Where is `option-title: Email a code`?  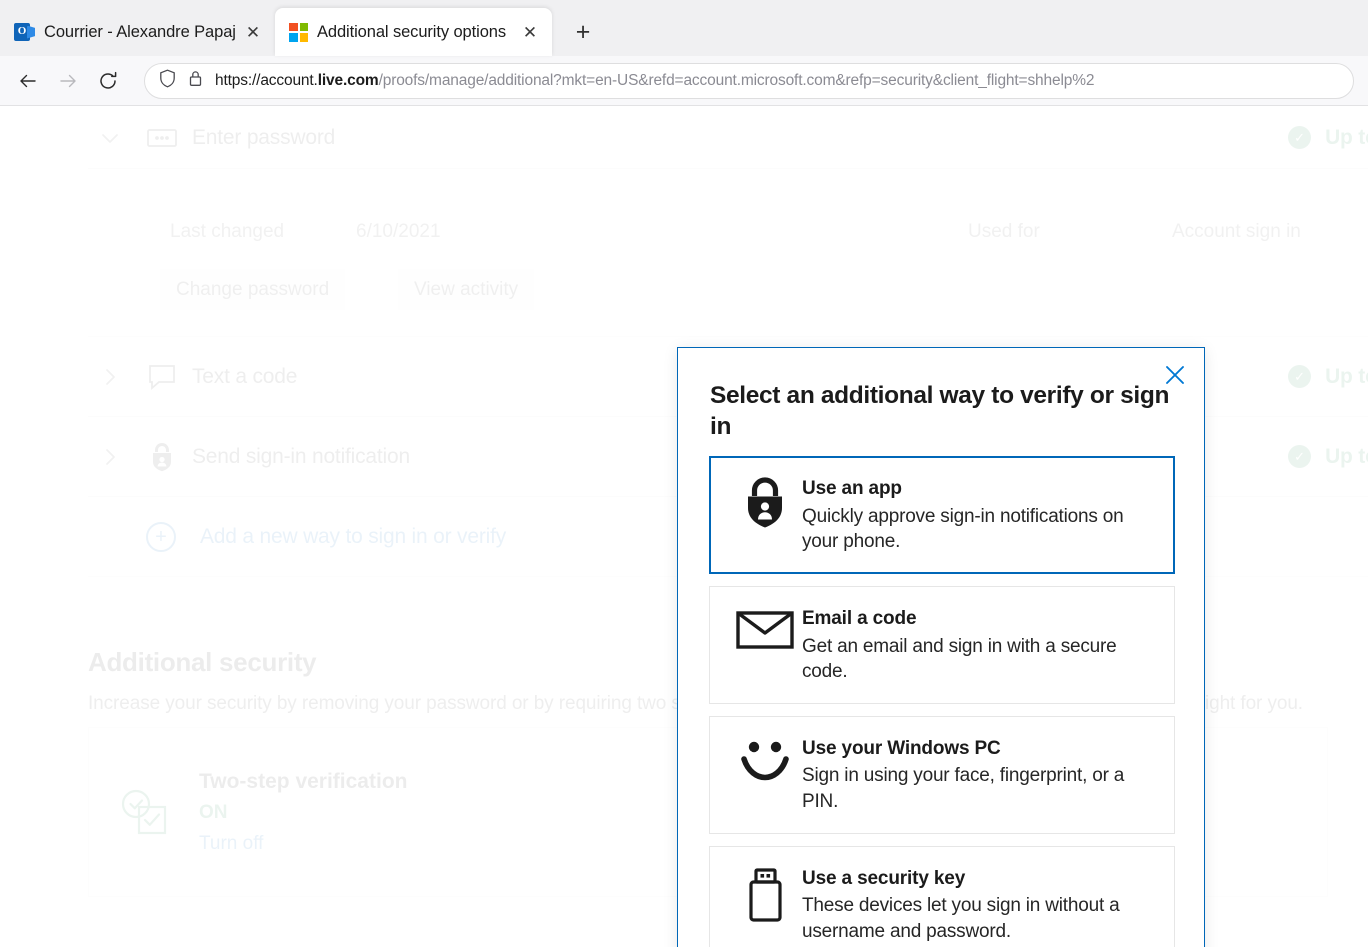
option-title: Email a code is located at coordinates (859, 618).